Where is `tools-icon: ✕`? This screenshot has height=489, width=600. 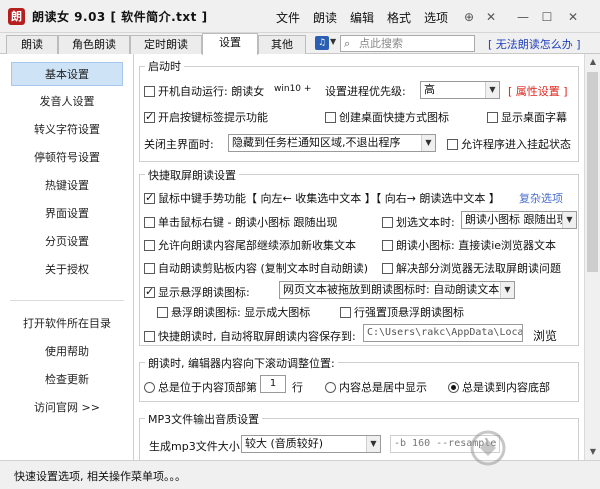 tools-icon: ✕ is located at coordinates (491, 17).